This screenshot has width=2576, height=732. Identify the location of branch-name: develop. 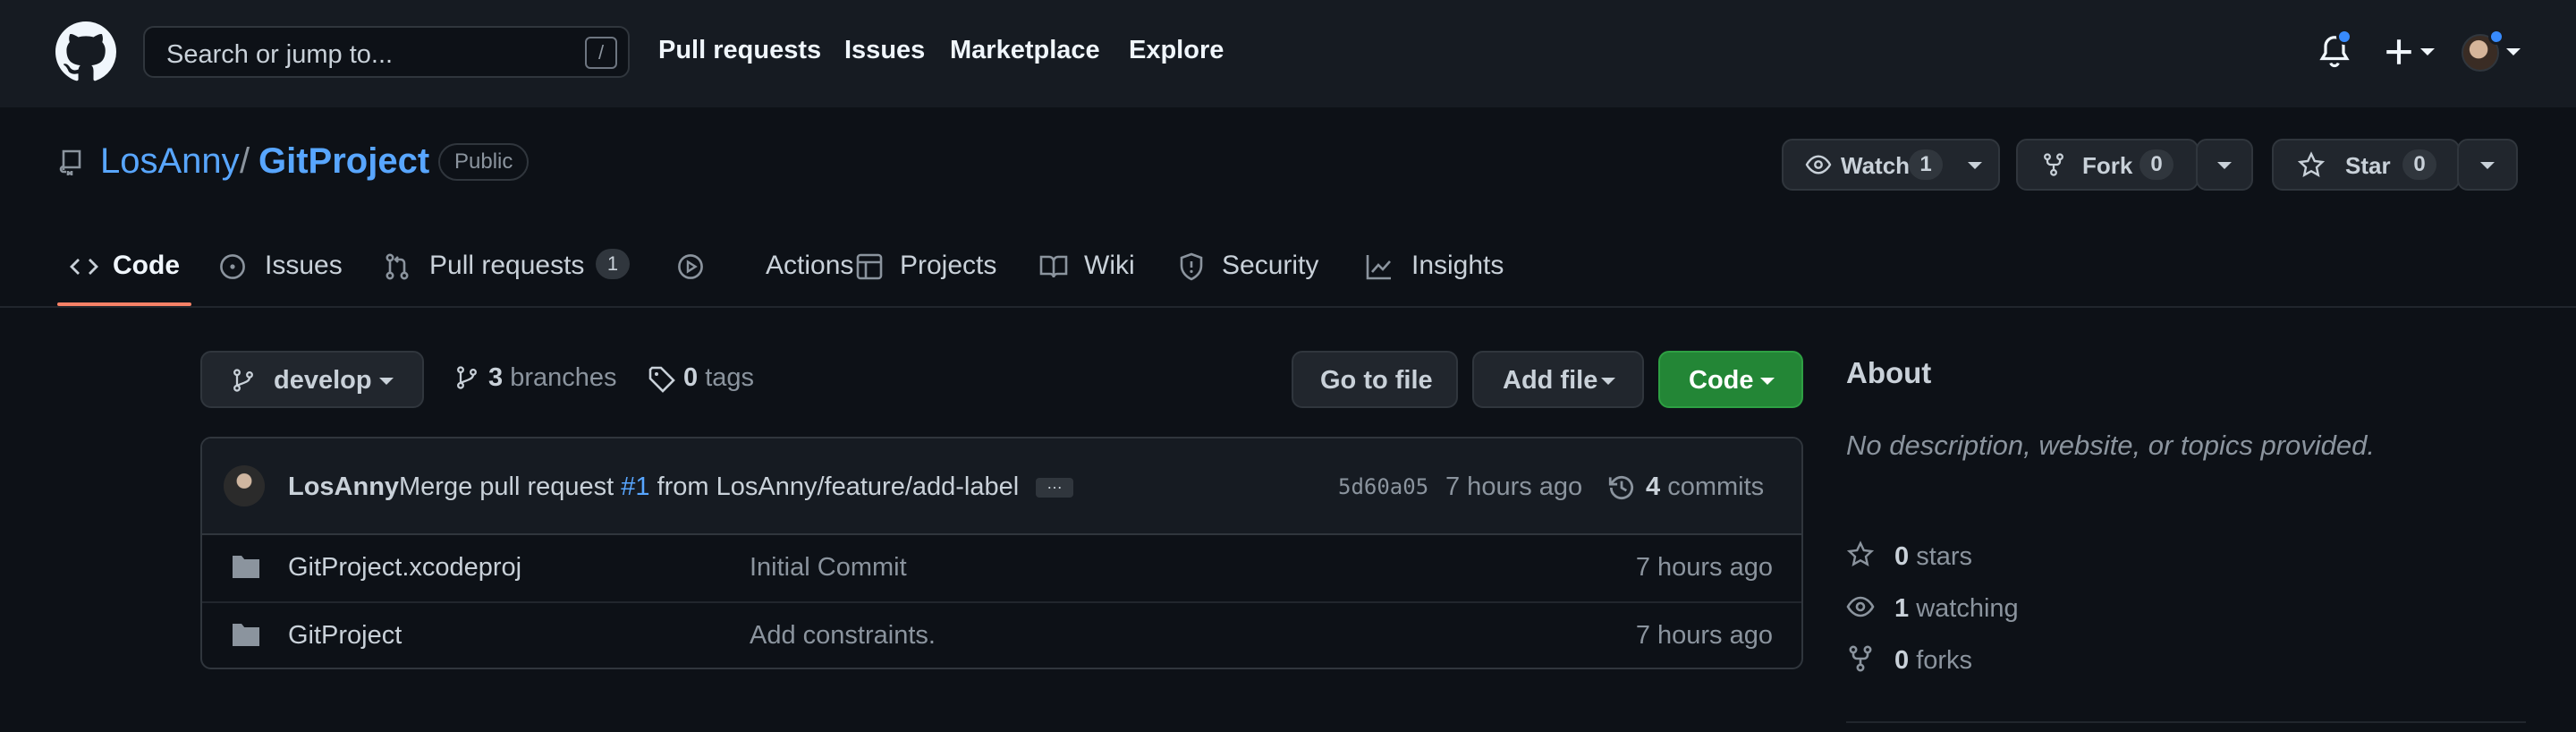
(323, 380).